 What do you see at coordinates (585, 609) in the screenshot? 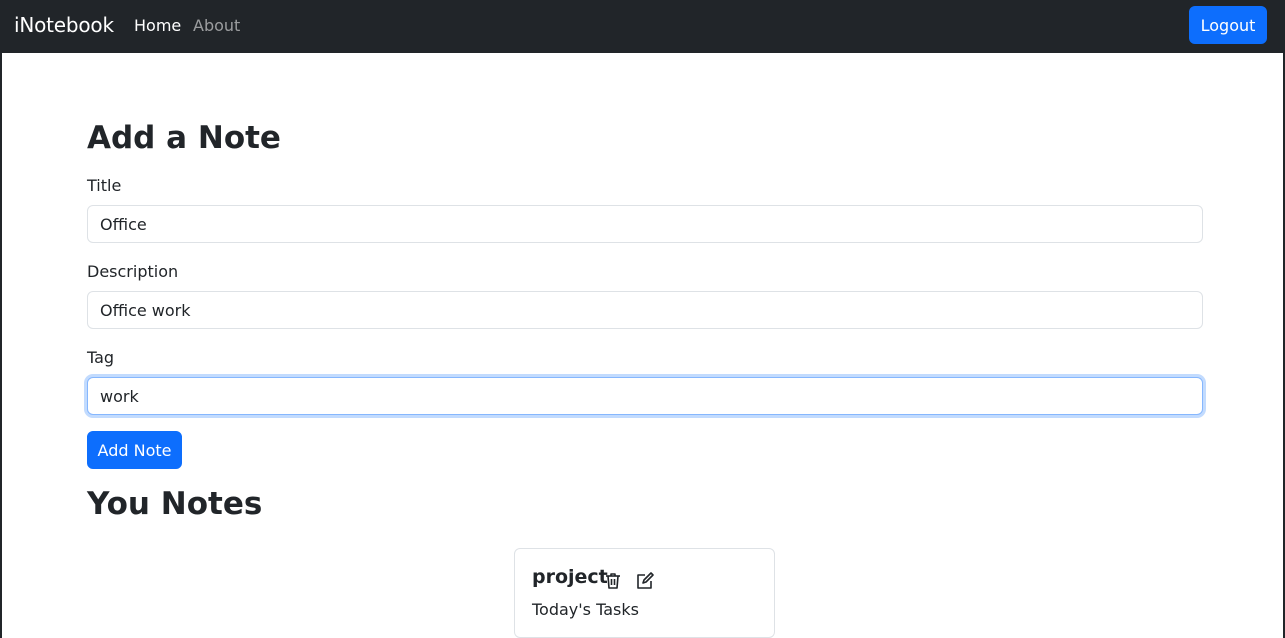
I see `note-description: Today's Tasks` at bounding box center [585, 609].